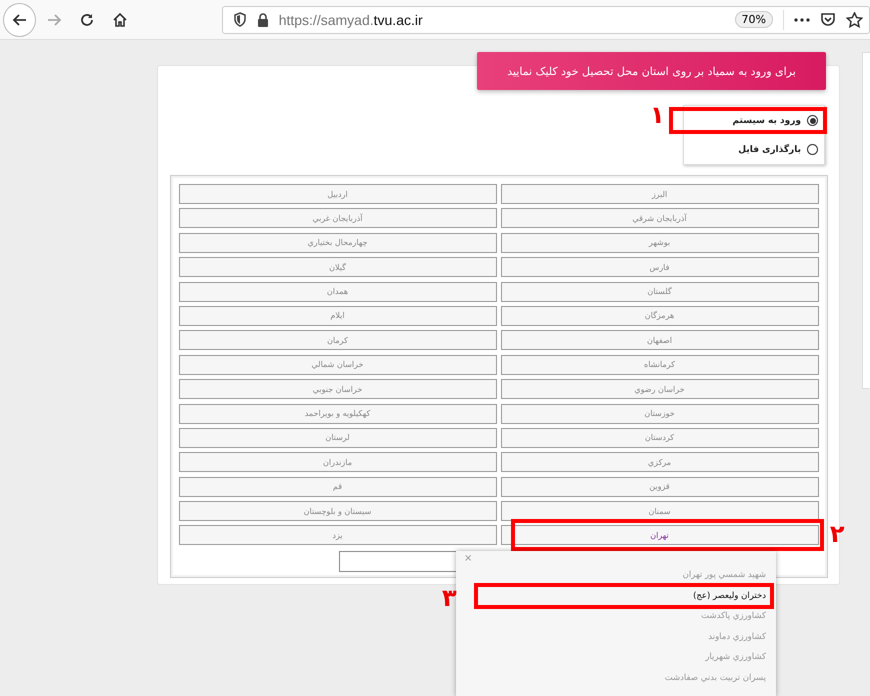  I want to click on province-button: كهكيلويه و بويراحمد, so click(337, 414).